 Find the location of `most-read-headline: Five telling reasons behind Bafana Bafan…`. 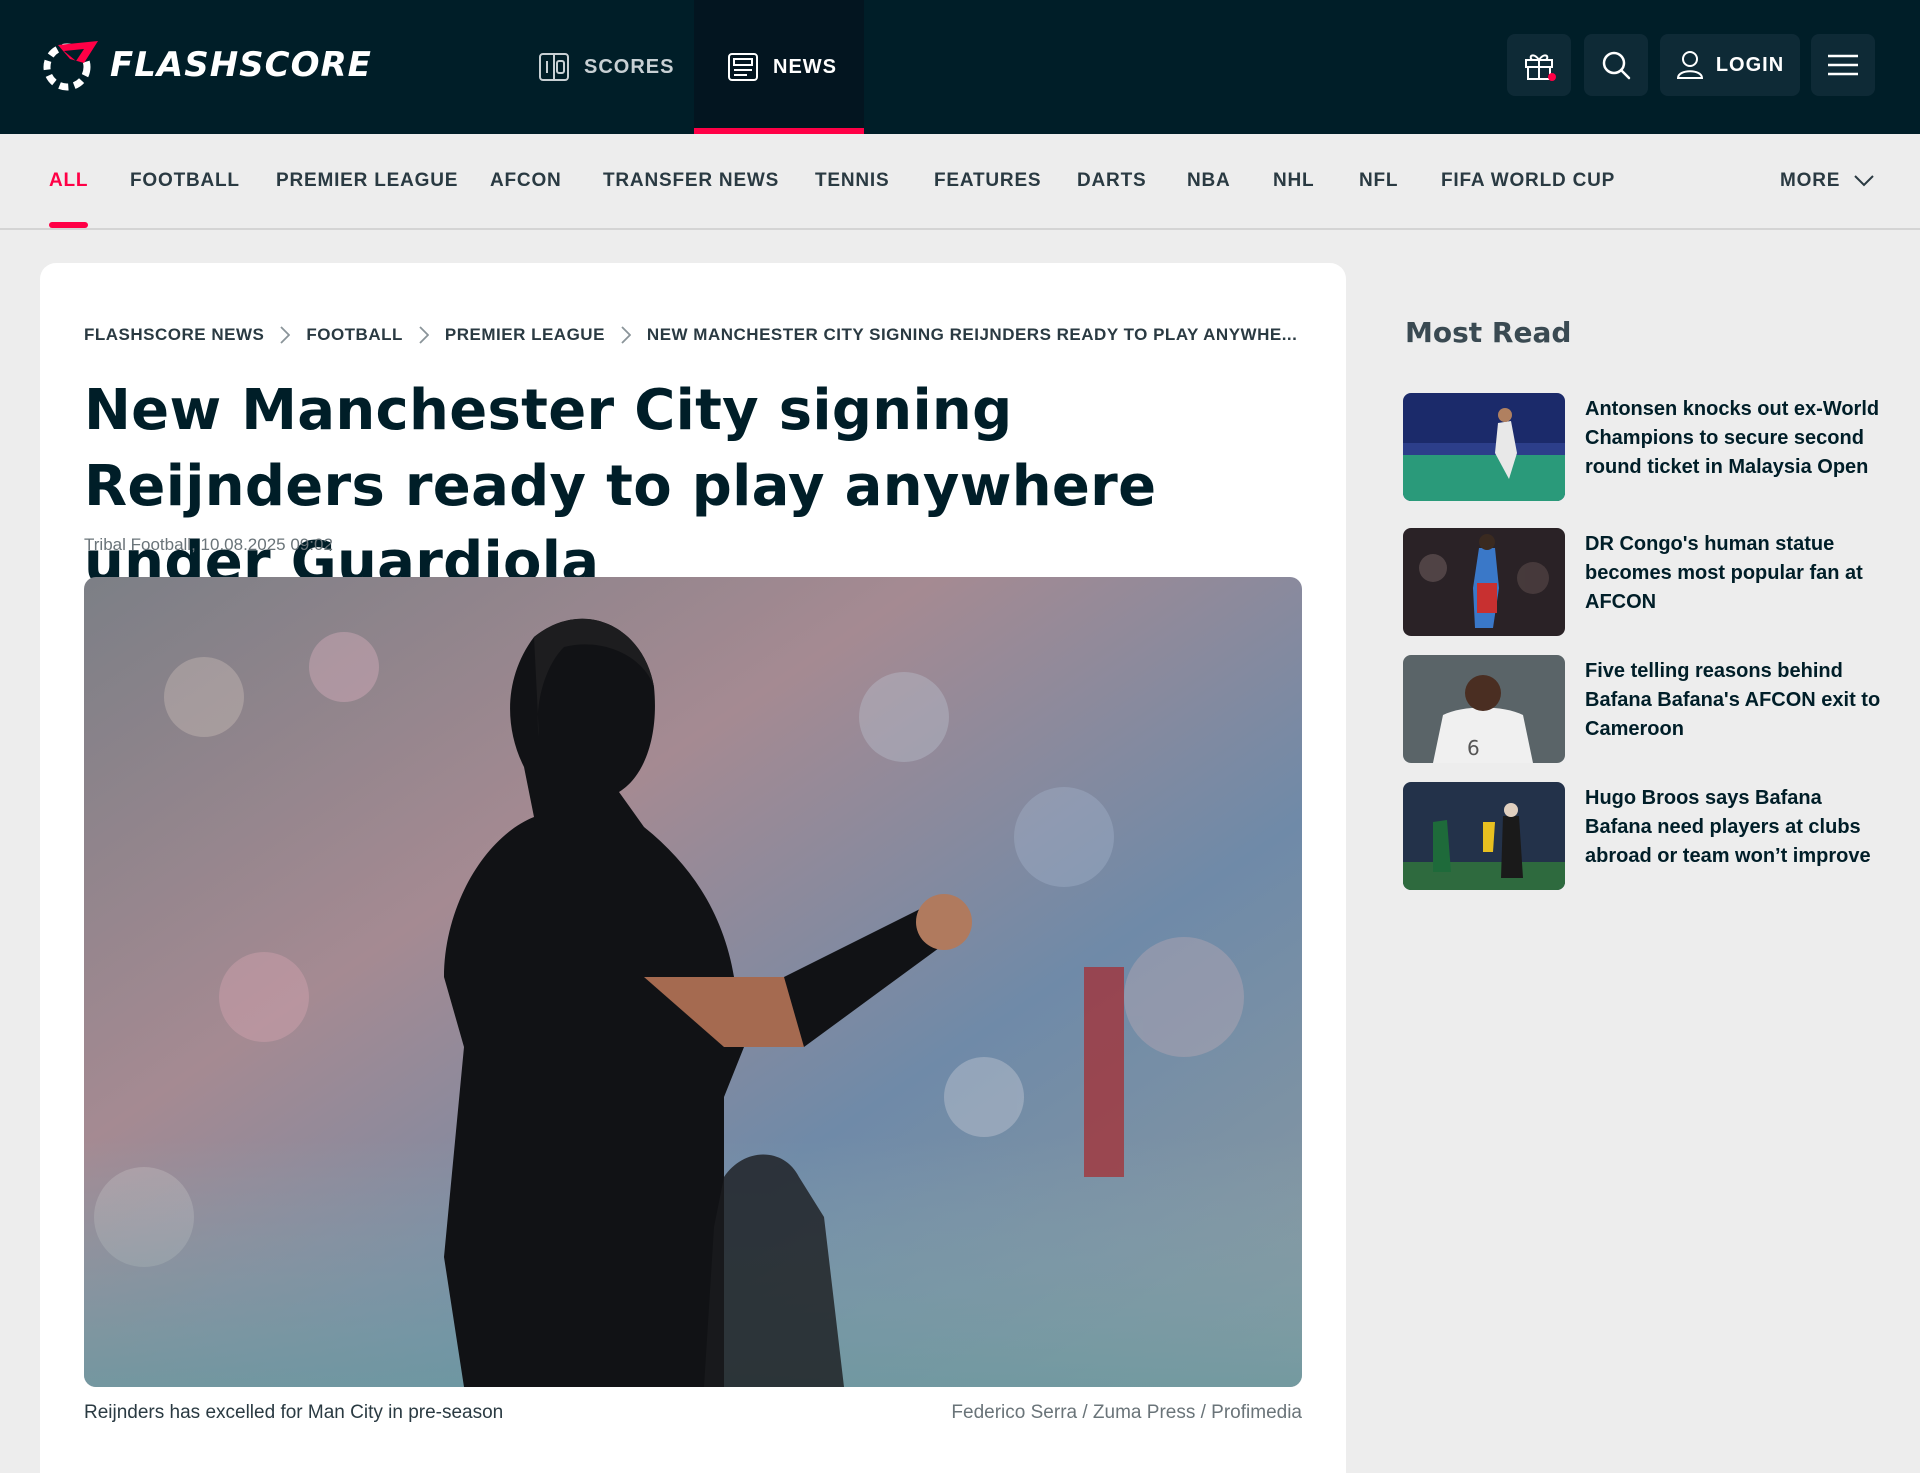

most-read-headline: Five telling reasons behind Bafana Bafan… is located at coordinates (1733, 700).